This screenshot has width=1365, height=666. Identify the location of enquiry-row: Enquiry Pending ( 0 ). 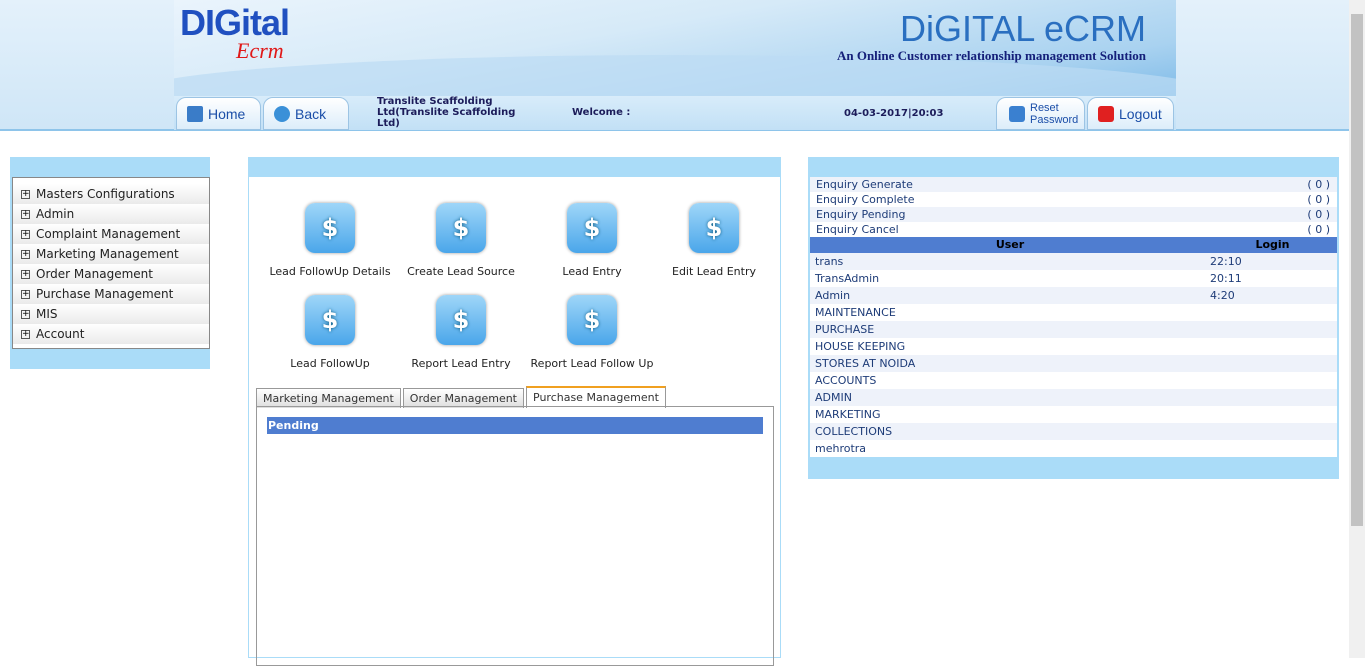
(1073, 214).